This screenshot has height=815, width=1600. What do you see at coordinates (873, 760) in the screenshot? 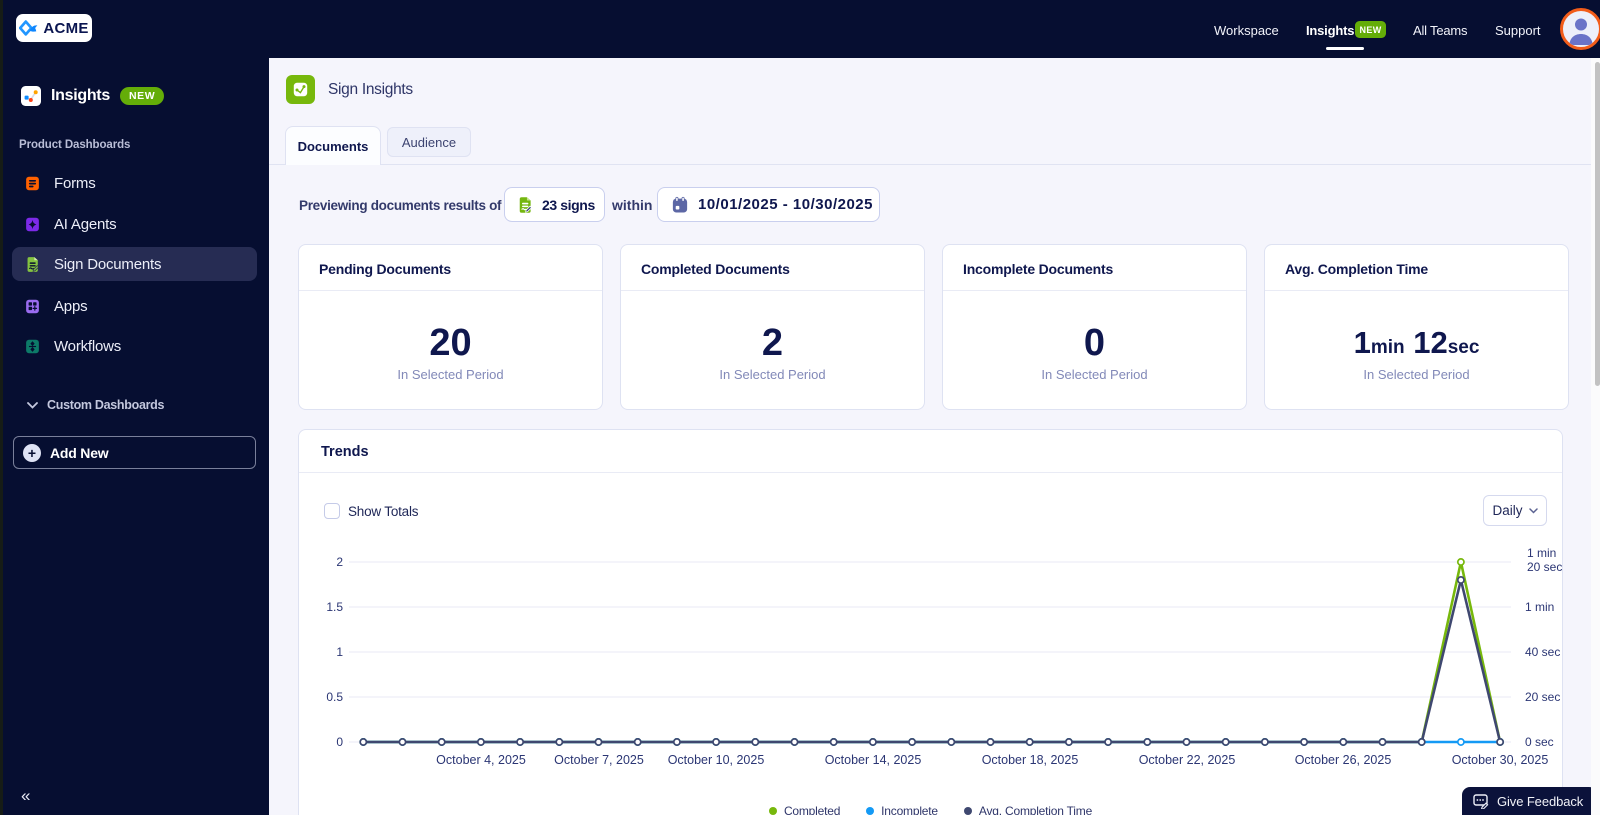
I see `svg-text: October 14, 2025` at bounding box center [873, 760].